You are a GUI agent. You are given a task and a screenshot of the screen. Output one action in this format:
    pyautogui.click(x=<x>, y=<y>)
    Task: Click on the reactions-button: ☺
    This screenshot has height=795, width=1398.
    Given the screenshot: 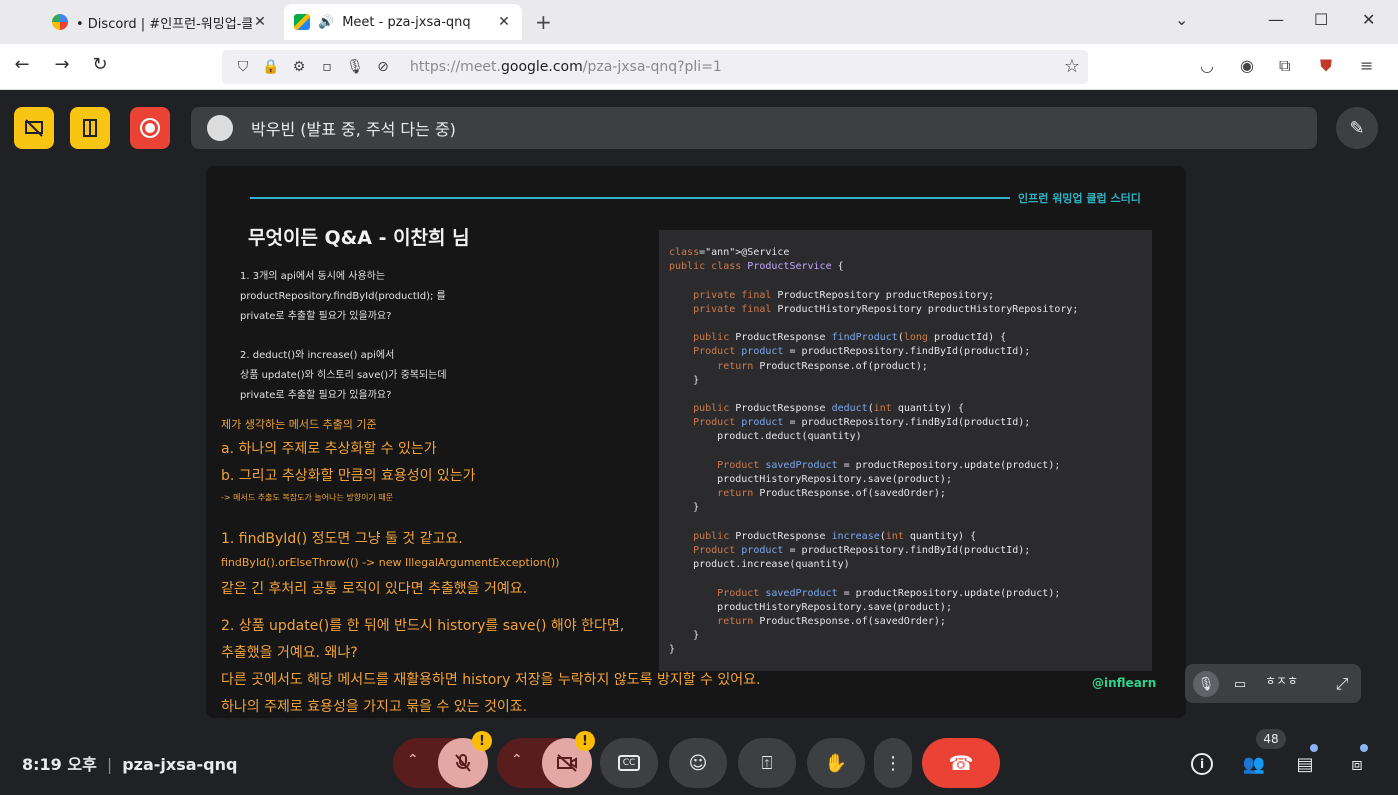 What is the action you would take?
    pyautogui.click(x=698, y=763)
    